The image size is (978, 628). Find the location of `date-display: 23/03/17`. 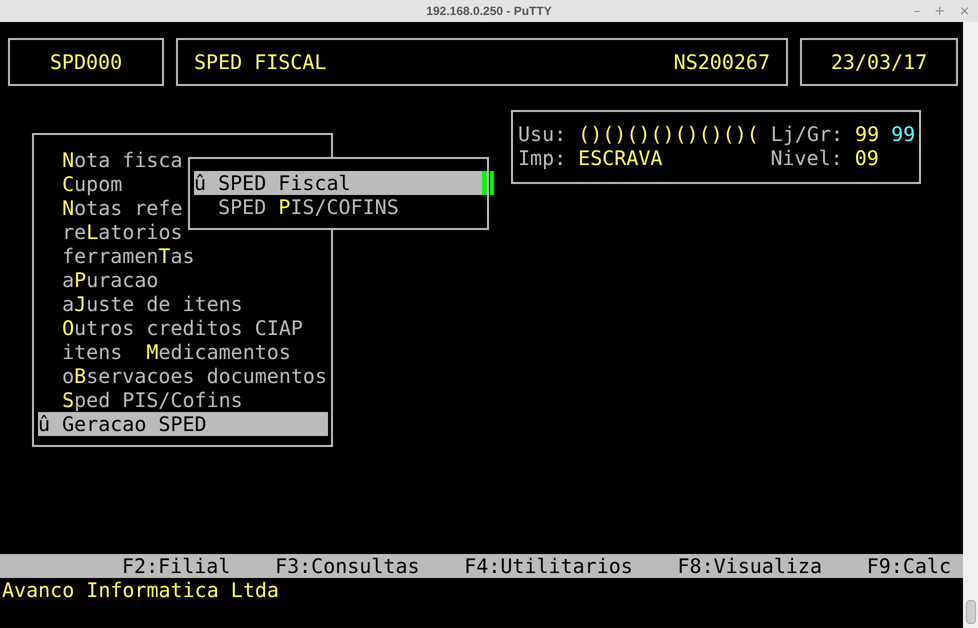

date-display: 23/03/17 is located at coordinates (879, 62).